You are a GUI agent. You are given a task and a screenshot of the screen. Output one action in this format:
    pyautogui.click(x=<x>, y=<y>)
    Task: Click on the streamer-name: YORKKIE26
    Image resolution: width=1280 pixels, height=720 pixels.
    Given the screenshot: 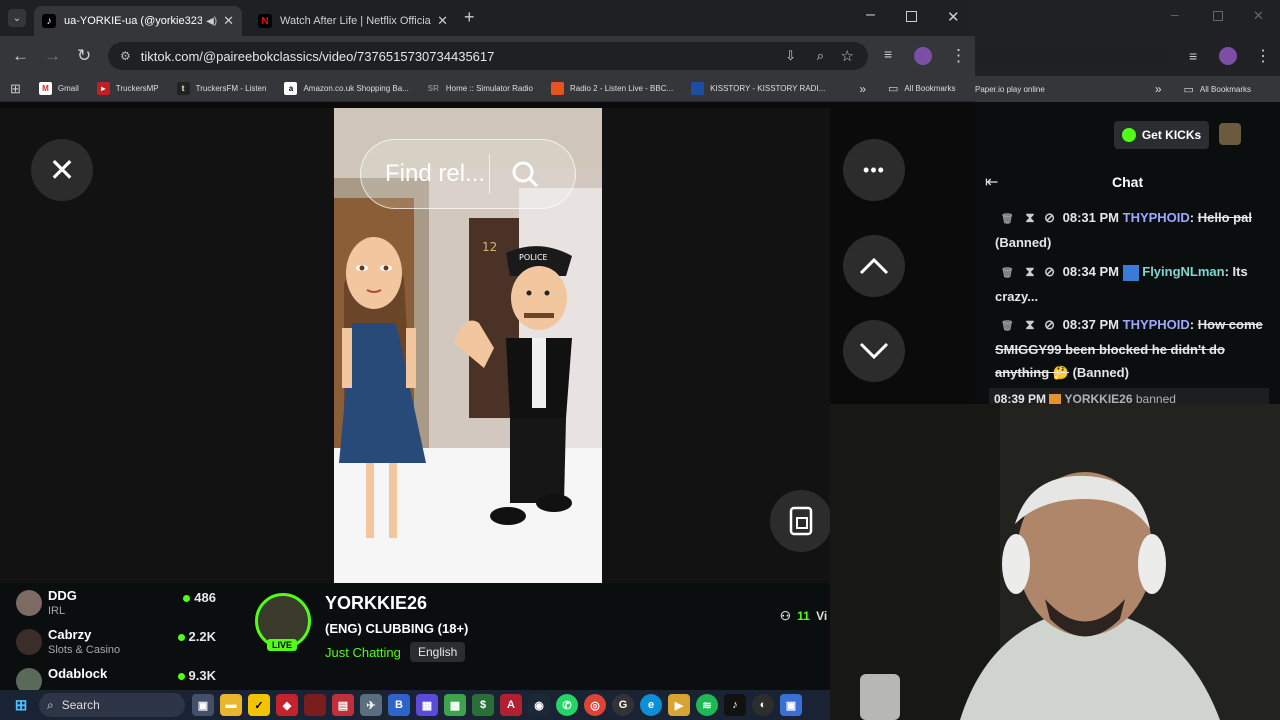 What is the action you would take?
    pyautogui.click(x=376, y=603)
    